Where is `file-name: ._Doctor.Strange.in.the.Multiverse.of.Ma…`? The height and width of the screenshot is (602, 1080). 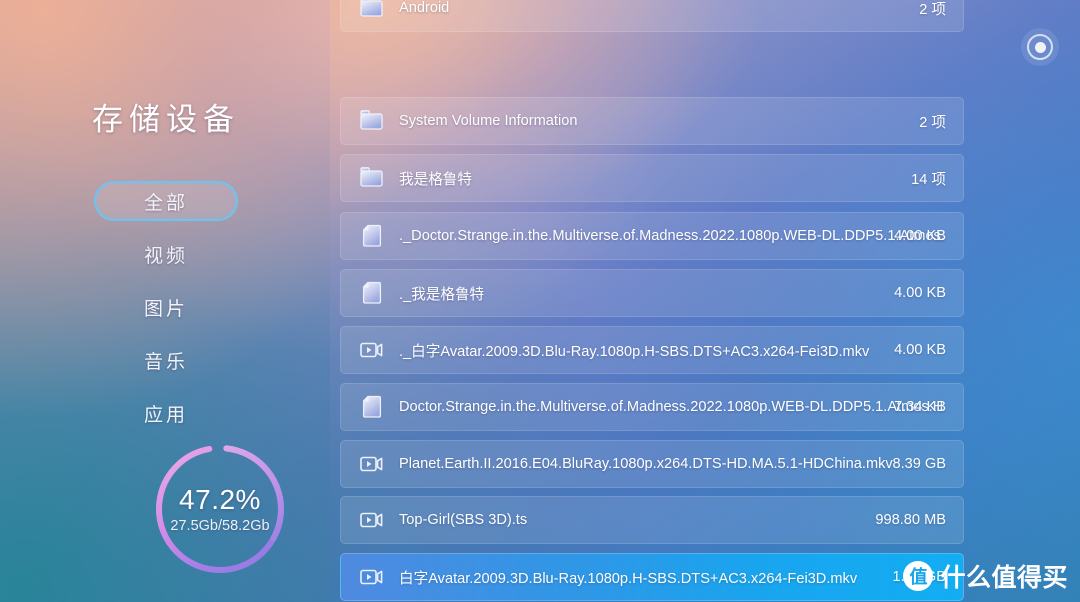 file-name: ._Doctor.Strange.in.the.Multiverse.of.Ma… is located at coordinates (672, 236).